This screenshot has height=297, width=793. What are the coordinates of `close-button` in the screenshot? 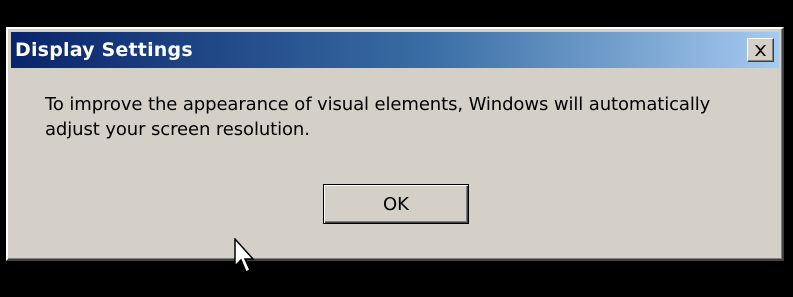 It's located at (760, 50).